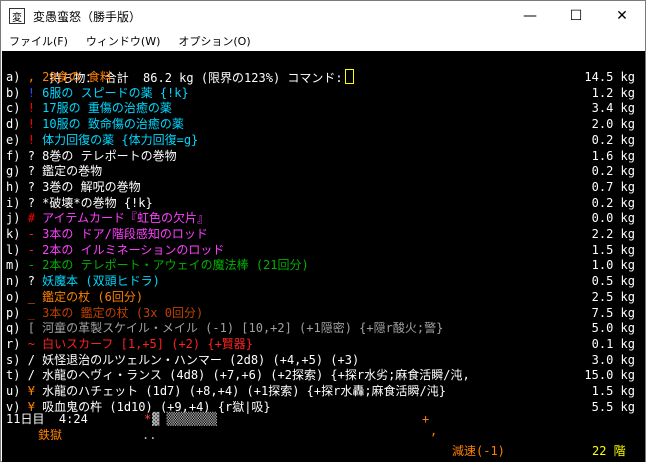 The image size is (646, 462). What do you see at coordinates (434, 431) in the screenshot?
I see `map-item: ,` at bounding box center [434, 431].